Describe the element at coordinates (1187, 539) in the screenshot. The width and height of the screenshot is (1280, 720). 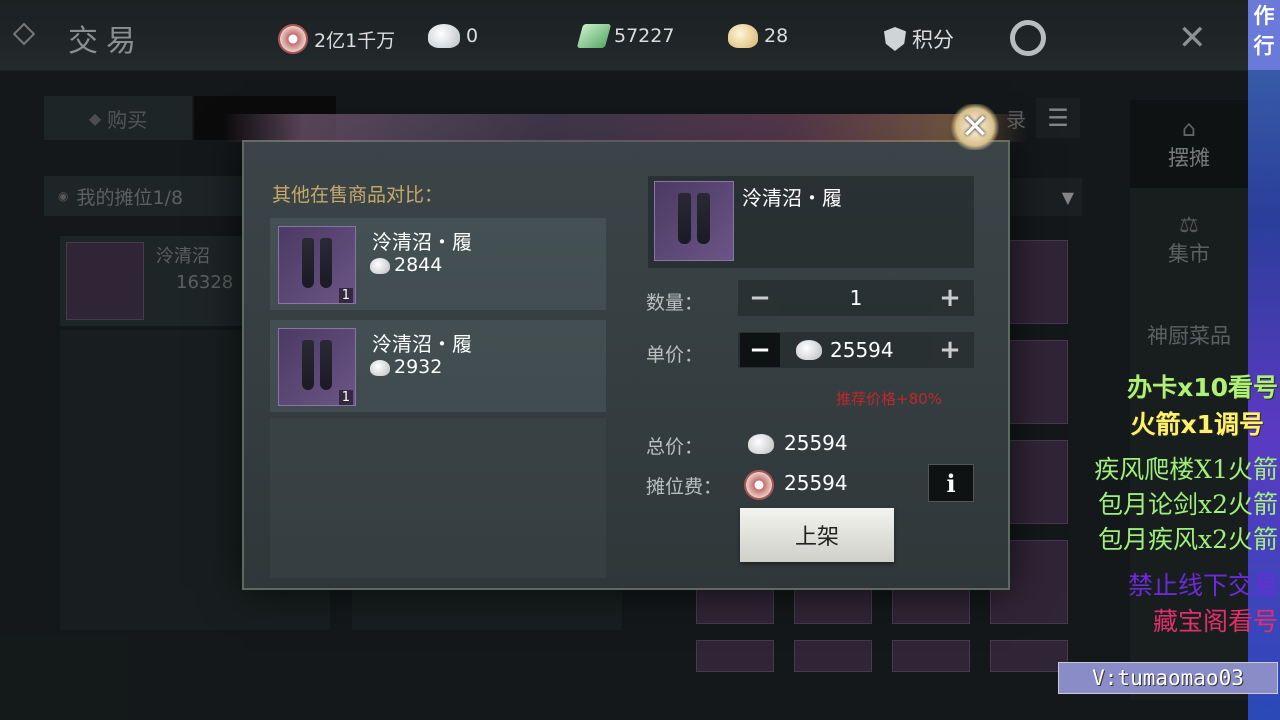
I see `overlay-ad: 包月疾风x2火箭` at that location.